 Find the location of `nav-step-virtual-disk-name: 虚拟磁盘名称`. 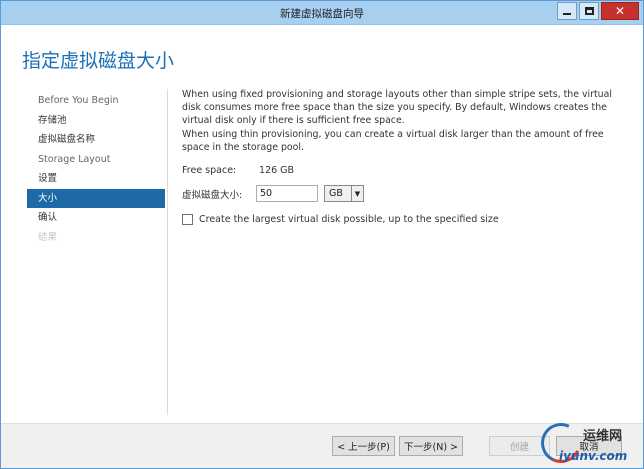

nav-step-virtual-disk-name: 虚拟磁盘名称 is located at coordinates (96, 140).